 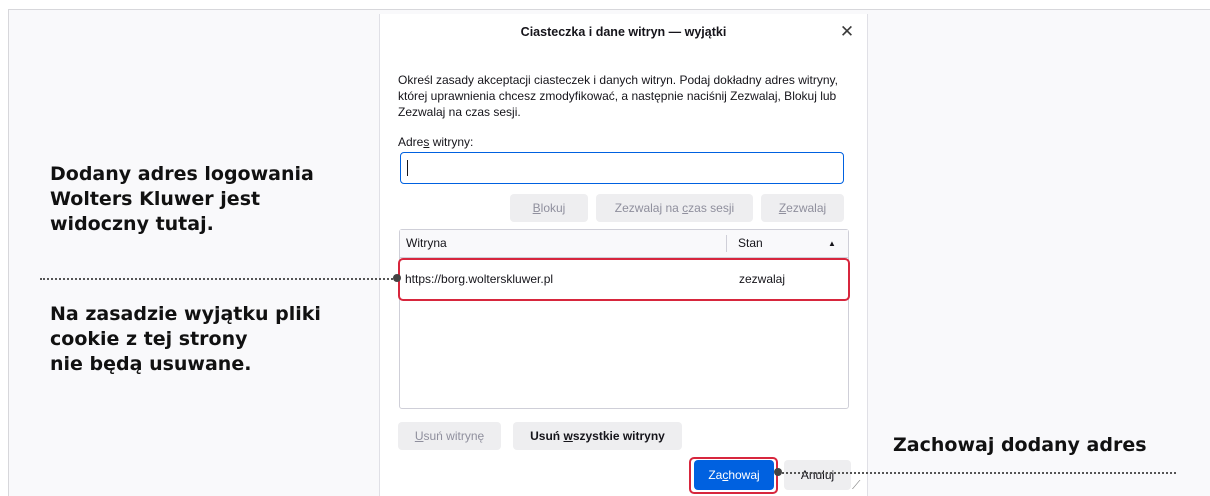 I want to click on address-label: Adres witryny:, so click(x=436, y=142).